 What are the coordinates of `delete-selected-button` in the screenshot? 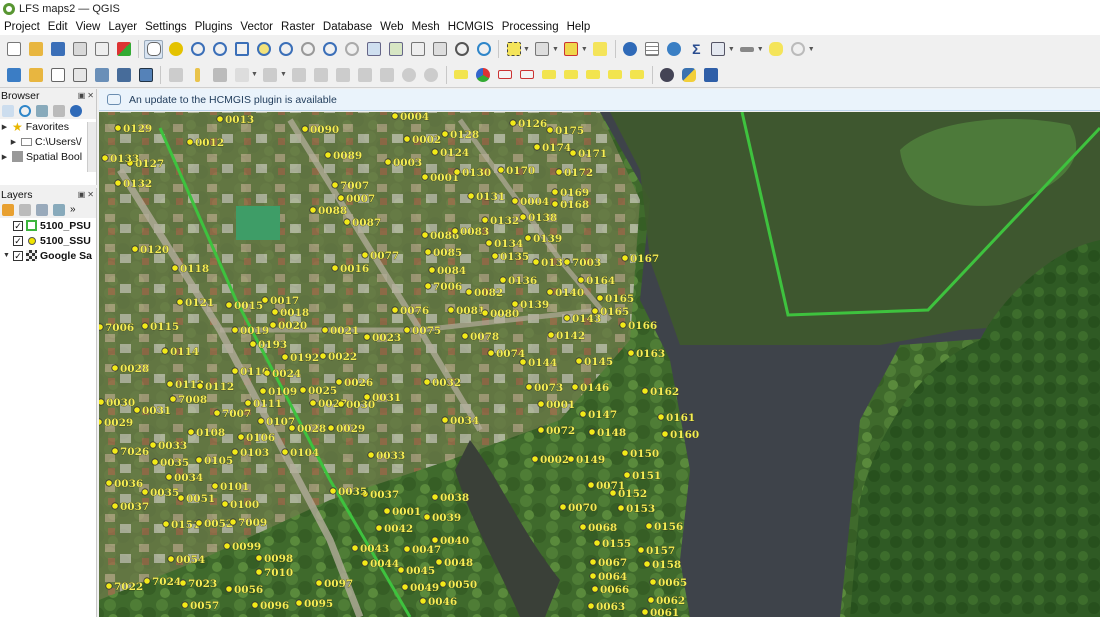 It's located at (321, 74).